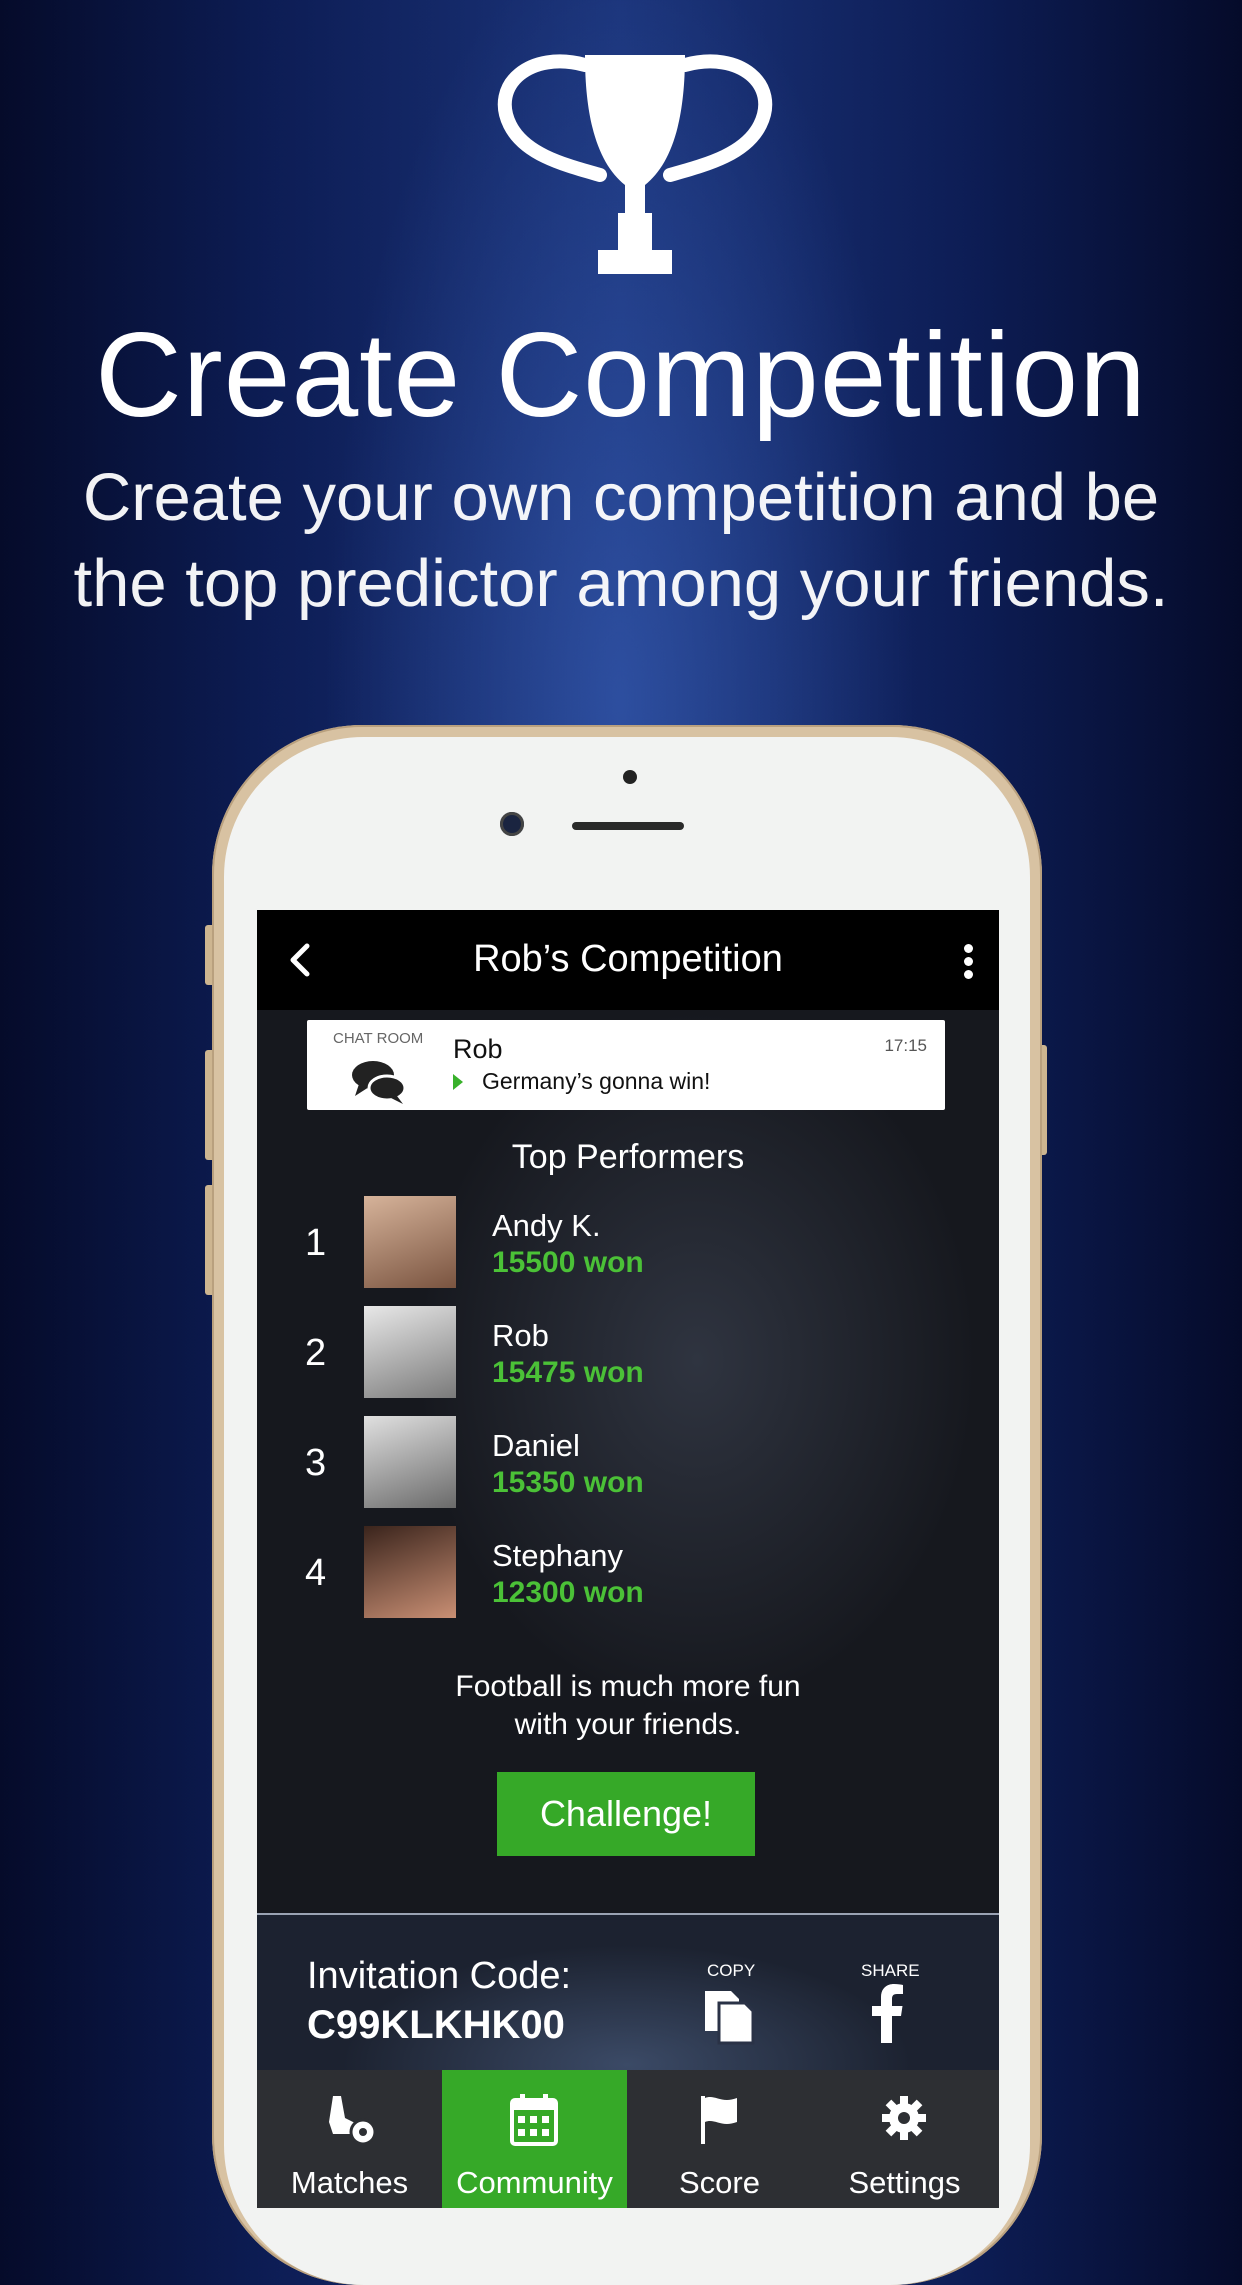 This screenshot has height=2285, width=1242. Describe the element at coordinates (568, 1482) in the screenshot. I see `performer-score: 15350 won` at that location.